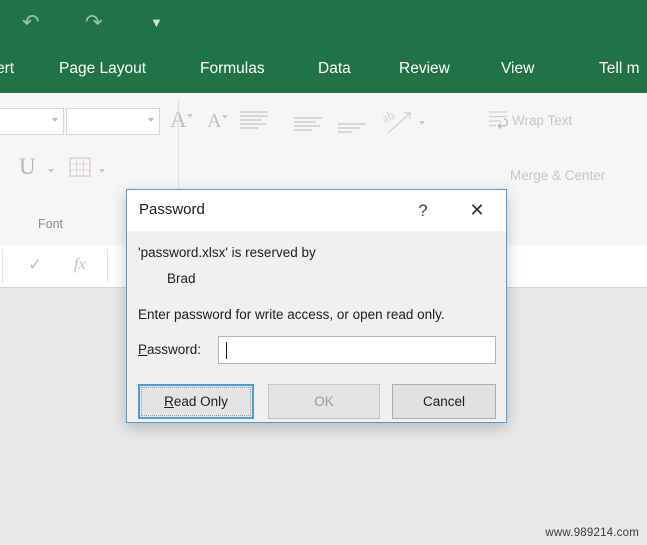 Image resolution: width=647 pixels, height=545 pixels. Describe the element at coordinates (32, 121) in the screenshot. I see `font-name-combo` at that location.